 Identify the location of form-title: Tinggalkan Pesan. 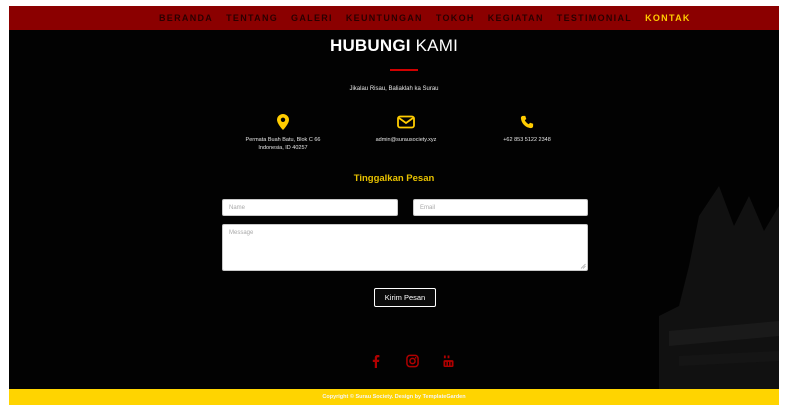
(394, 178).